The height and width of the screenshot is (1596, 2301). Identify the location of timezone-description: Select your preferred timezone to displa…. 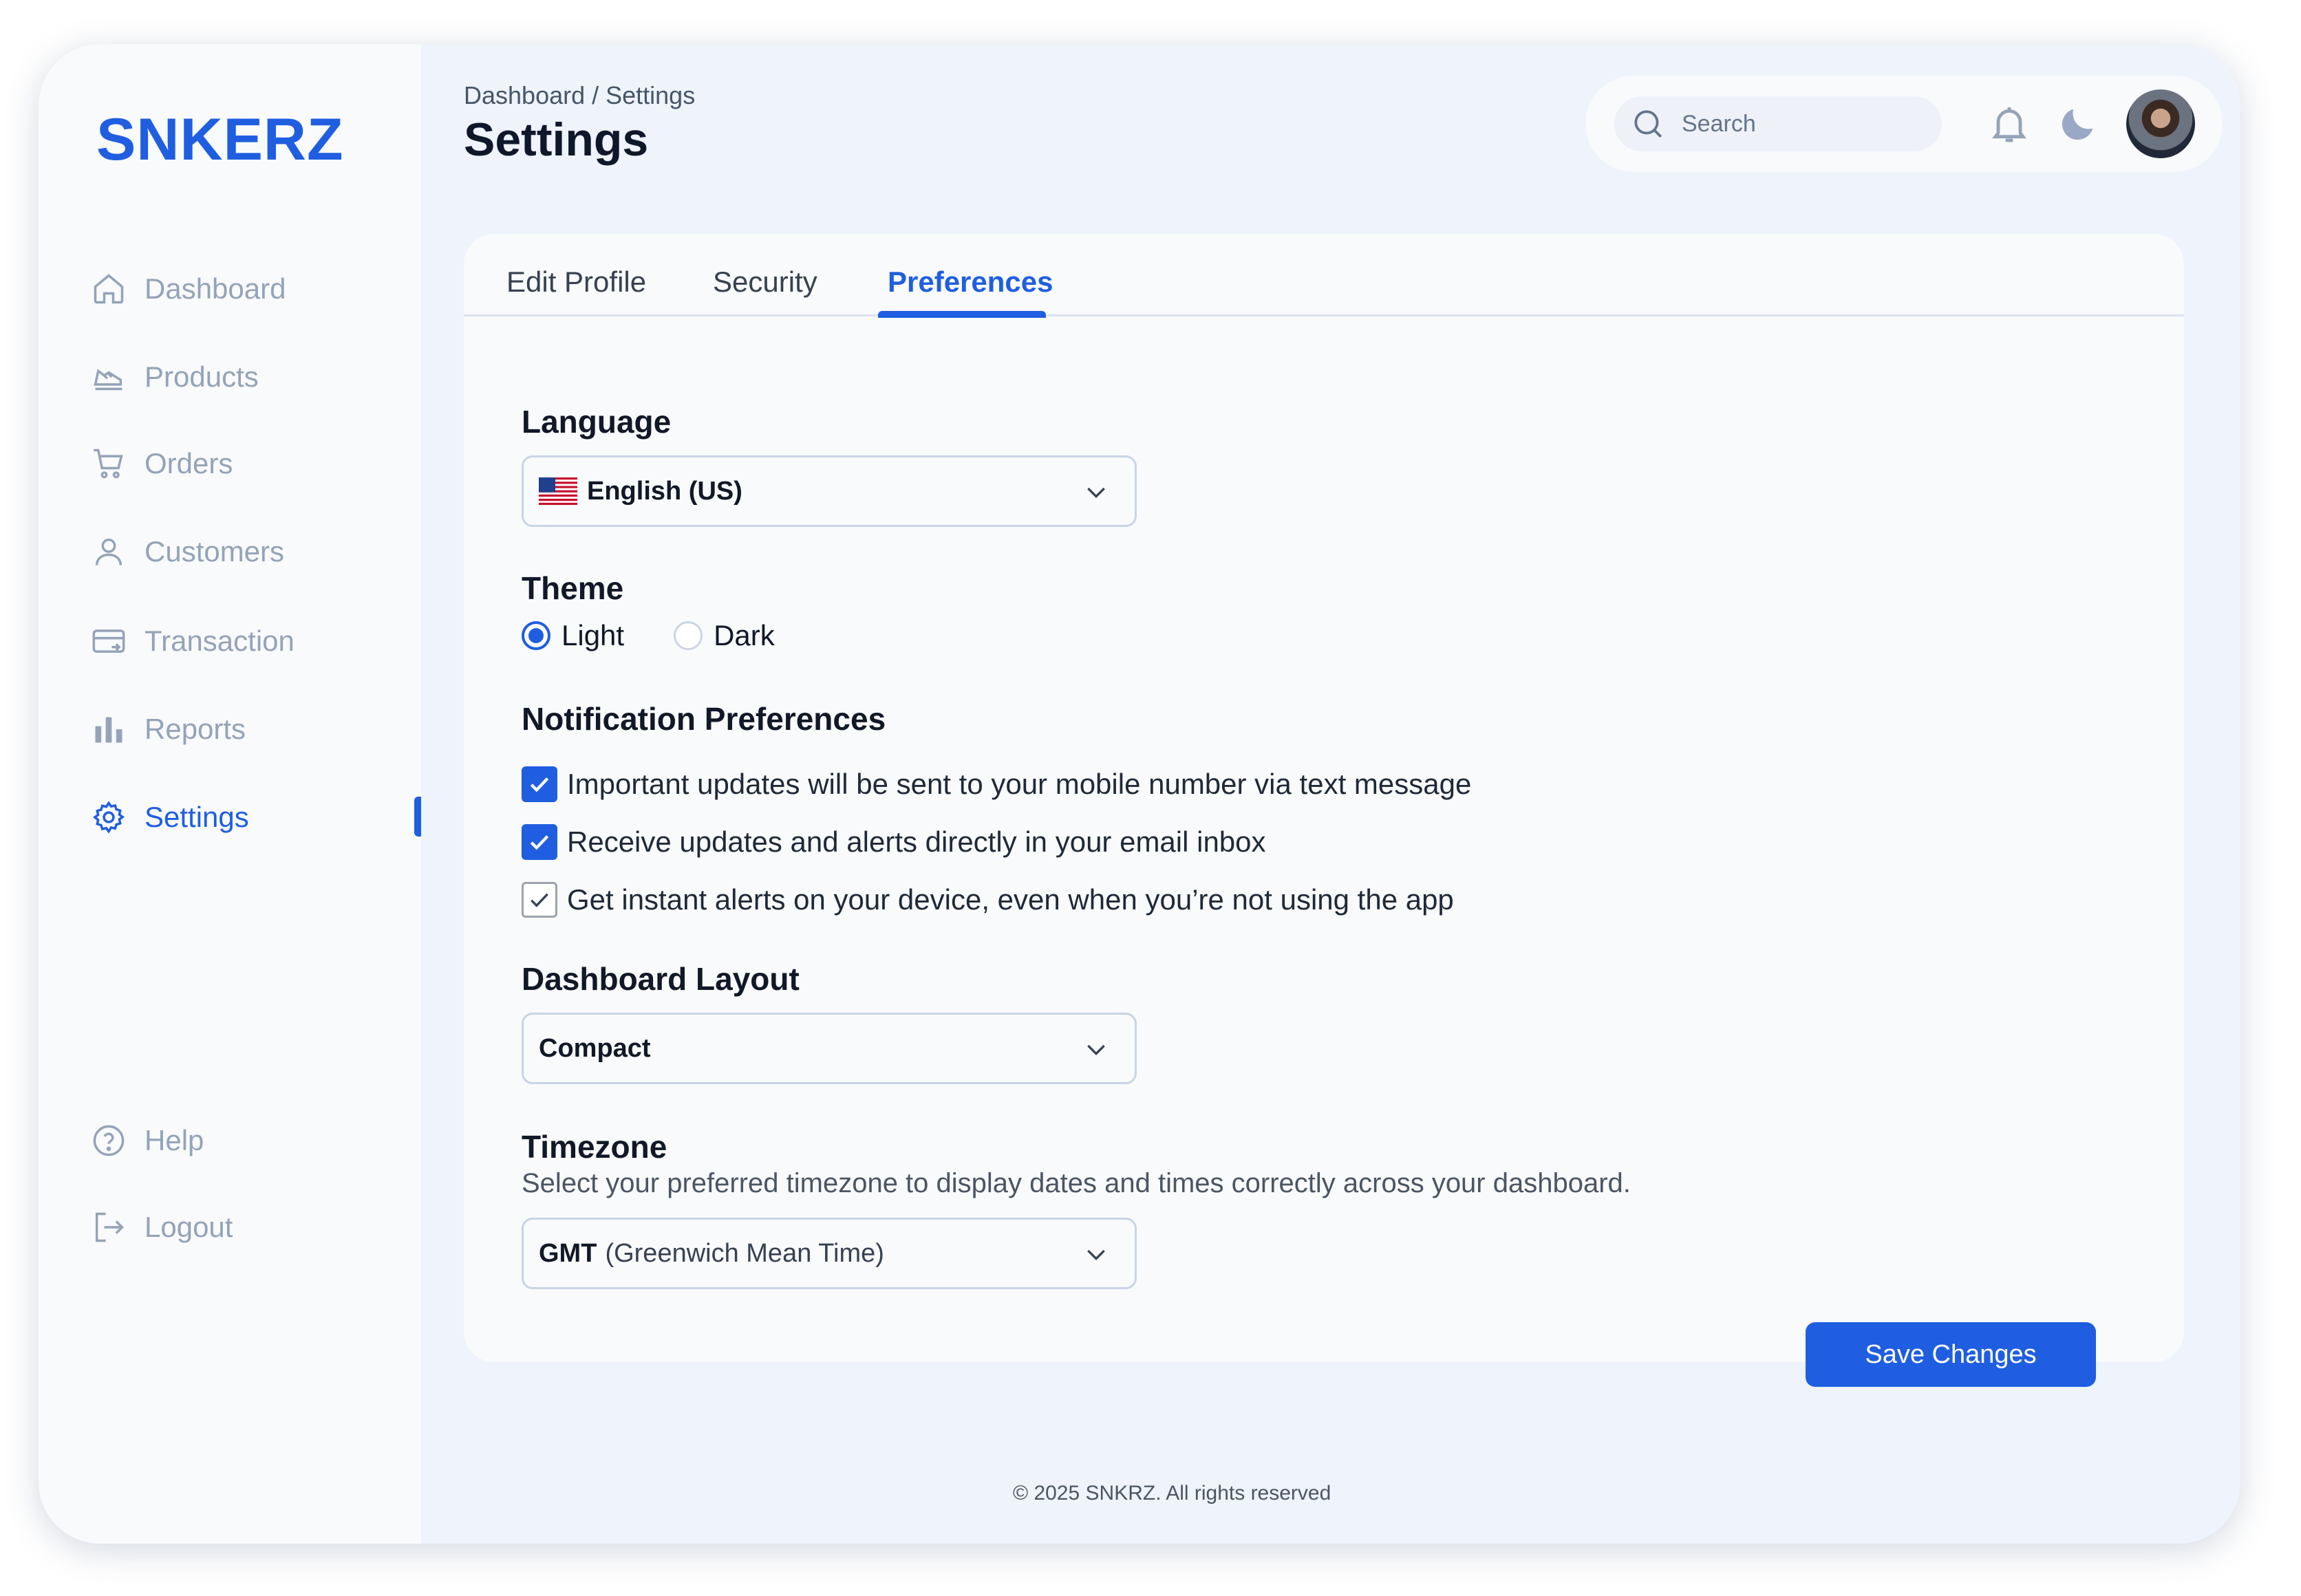
(1076, 1183).